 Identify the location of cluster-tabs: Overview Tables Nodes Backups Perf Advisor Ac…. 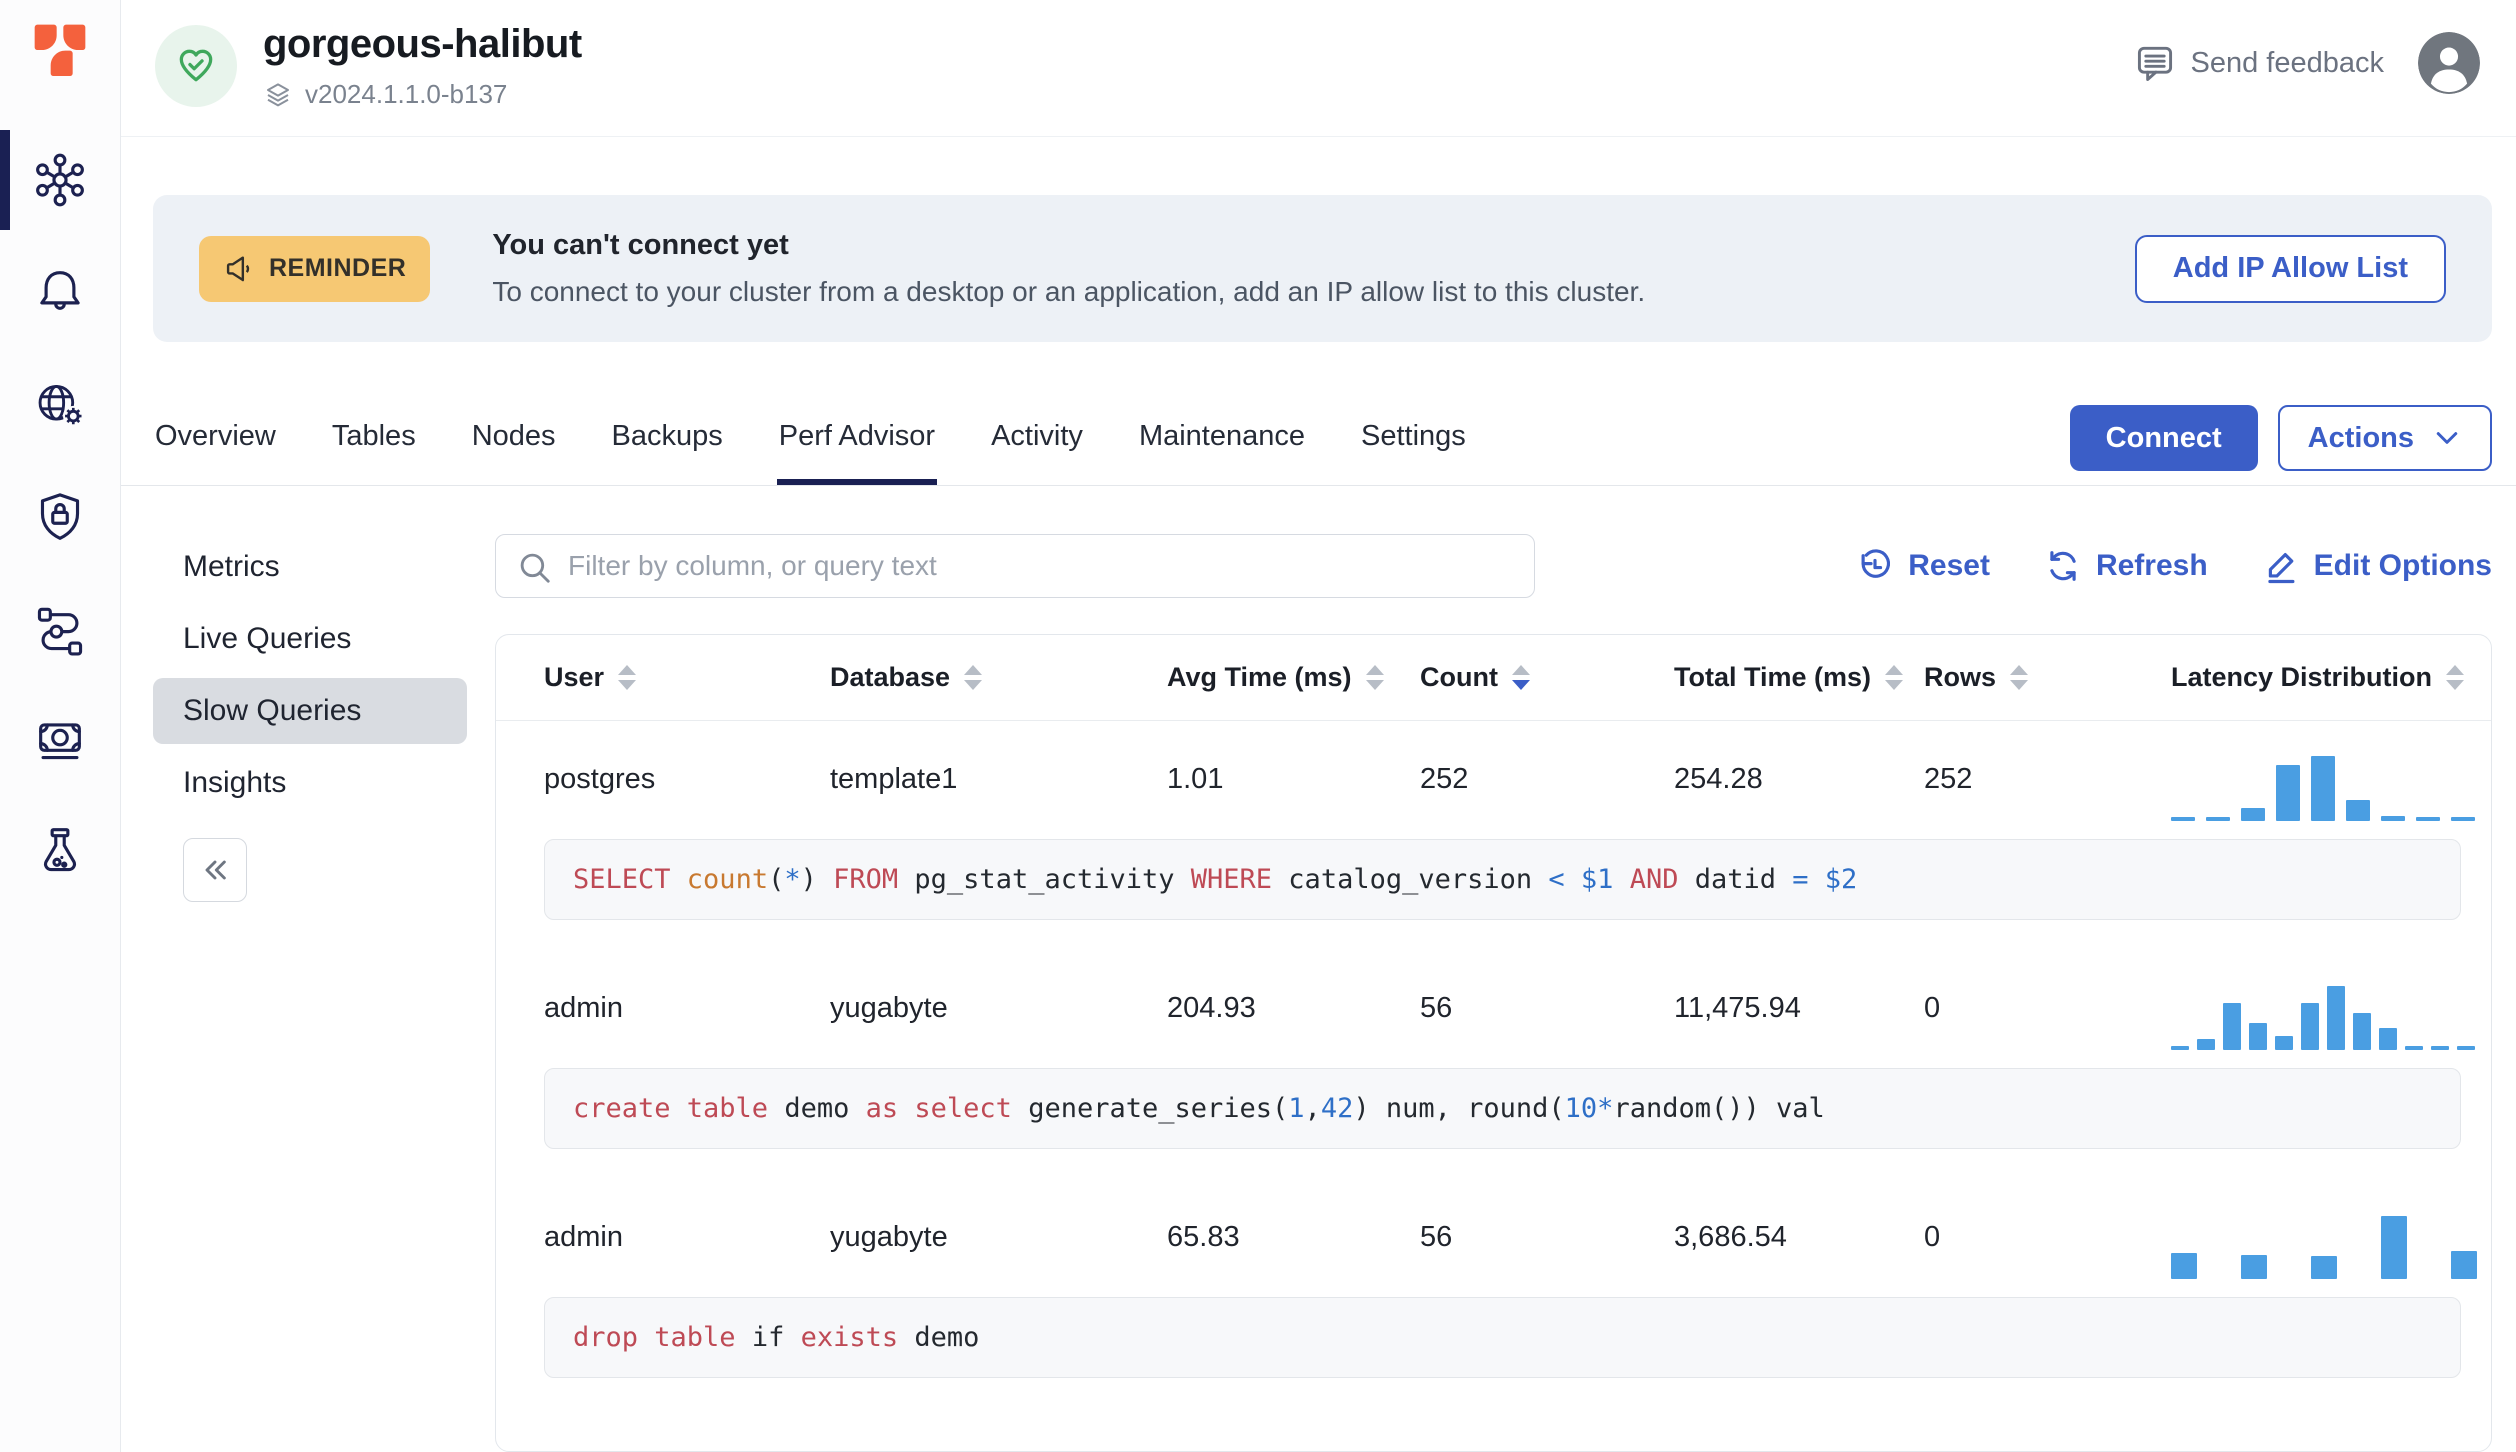
(1318, 444).